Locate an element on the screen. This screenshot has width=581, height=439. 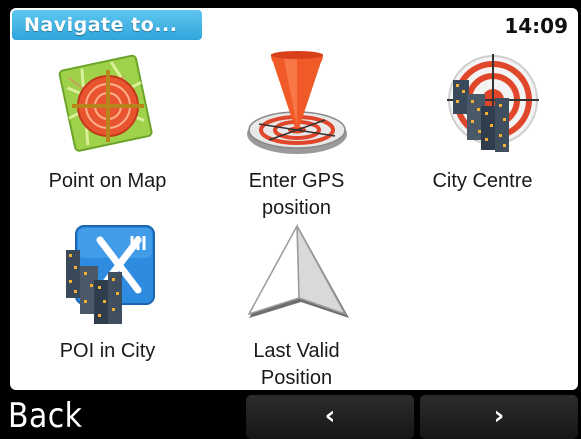
menu-item-point-on-map: Point on Map is located at coordinates (107, 137).